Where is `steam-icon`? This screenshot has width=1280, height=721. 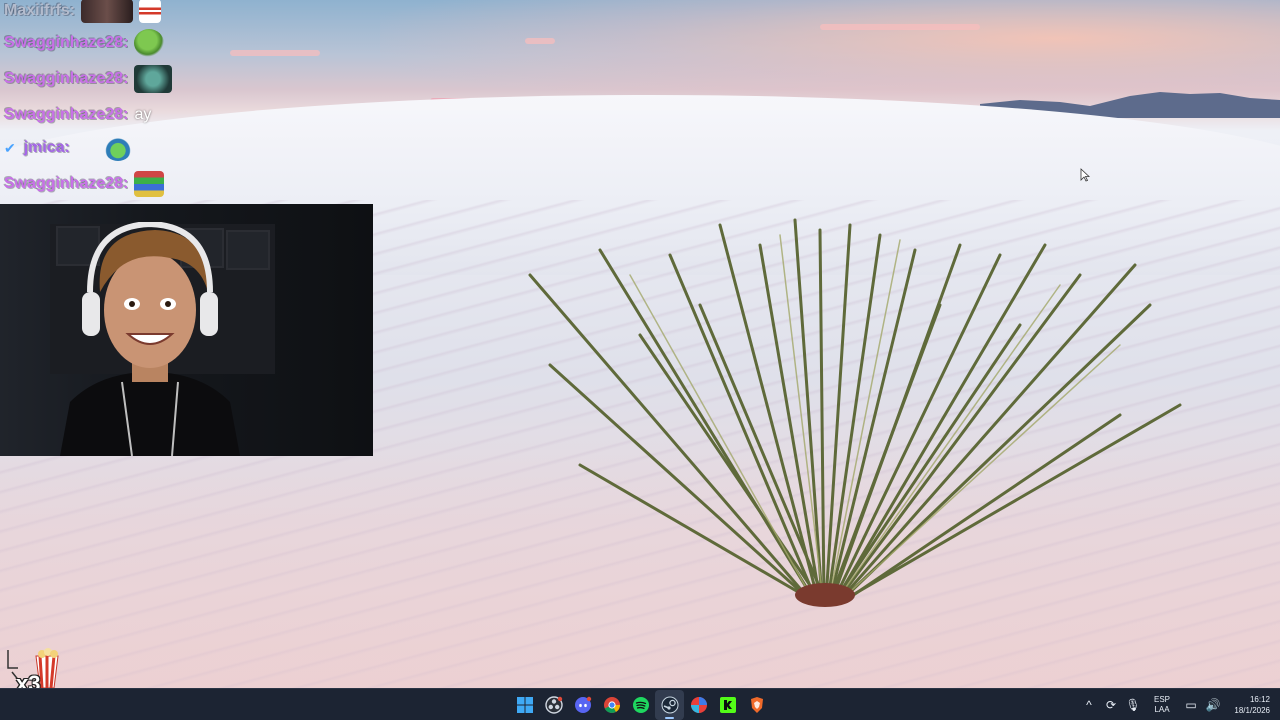 steam-icon is located at coordinates (669, 705).